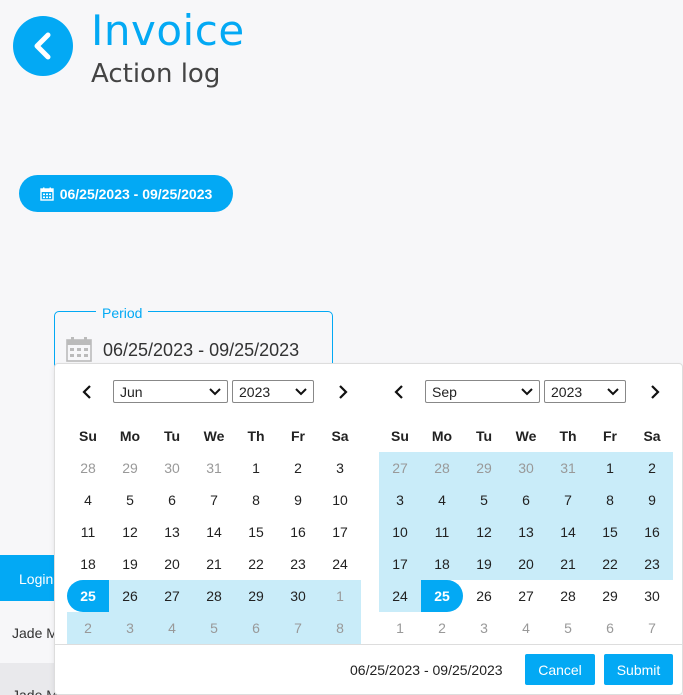 This screenshot has width=683, height=695. What do you see at coordinates (638, 669) in the screenshot?
I see `submit-button: Submit` at bounding box center [638, 669].